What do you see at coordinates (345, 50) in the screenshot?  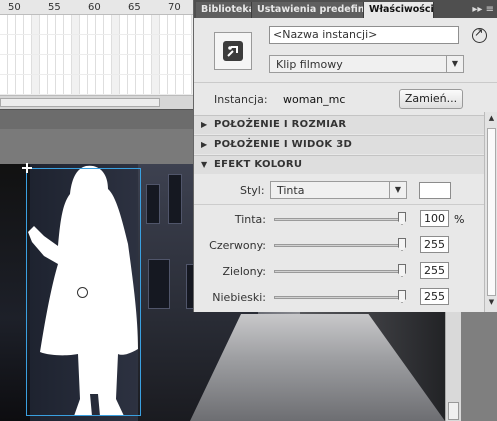 I see `instance-header: <Nazwa instancji> Klip filmowy ▼` at bounding box center [345, 50].